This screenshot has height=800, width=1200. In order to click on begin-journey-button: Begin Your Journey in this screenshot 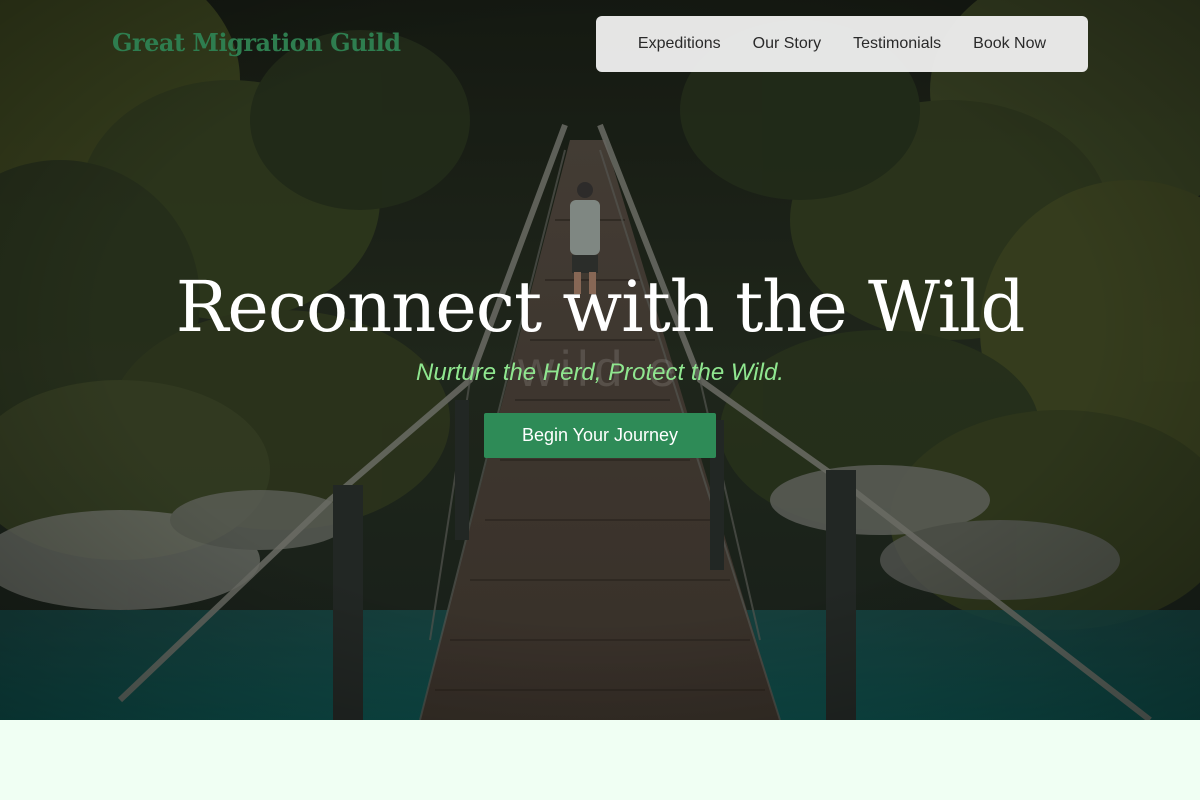, I will do `click(600, 435)`.